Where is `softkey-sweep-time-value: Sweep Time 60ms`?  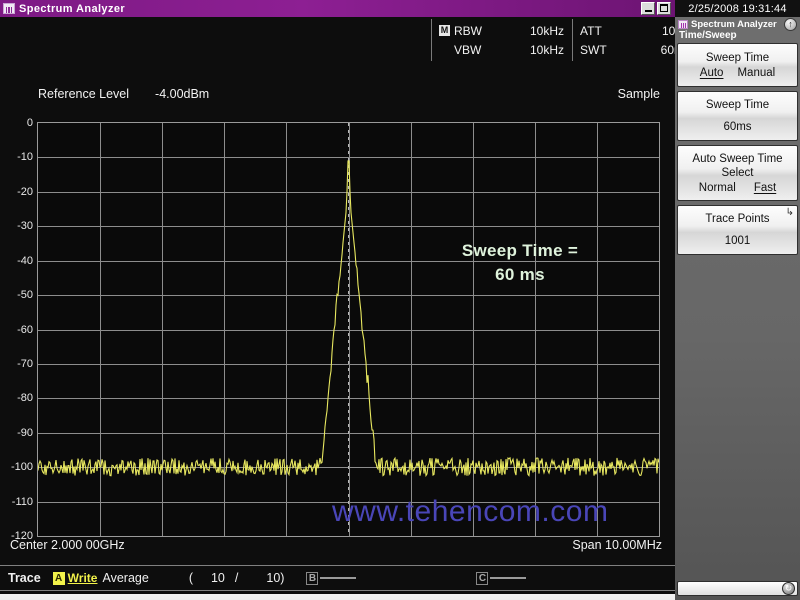
softkey-sweep-time-value: Sweep Time 60ms is located at coordinates (737, 116).